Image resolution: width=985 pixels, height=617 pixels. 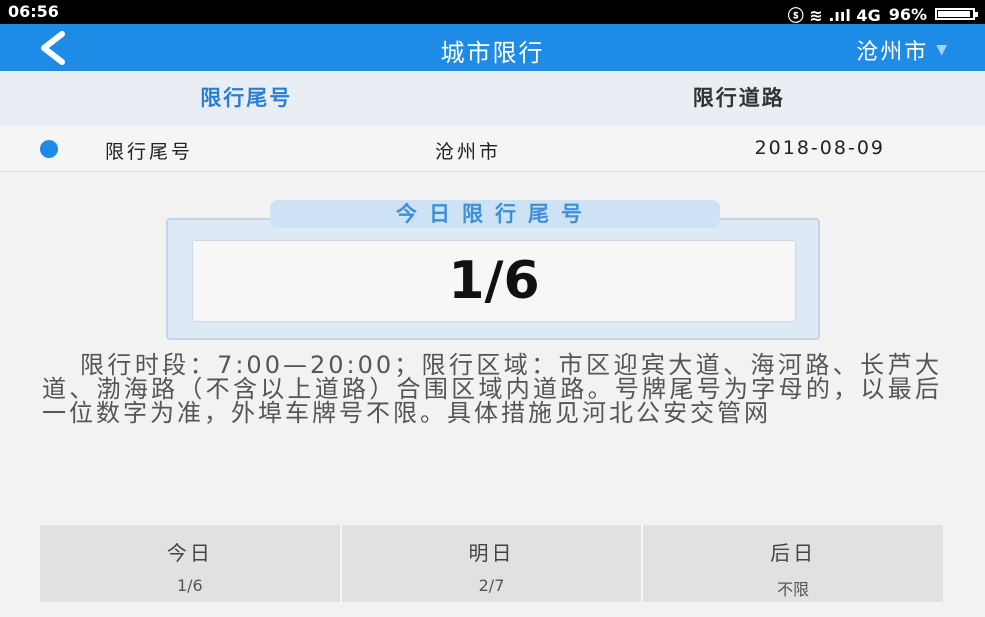 What do you see at coordinates (882, 14) in the screenshot?
I see `status-indicators: ⓢ ≋ .ııl 4G 96%` at bounding box center [882, 14].